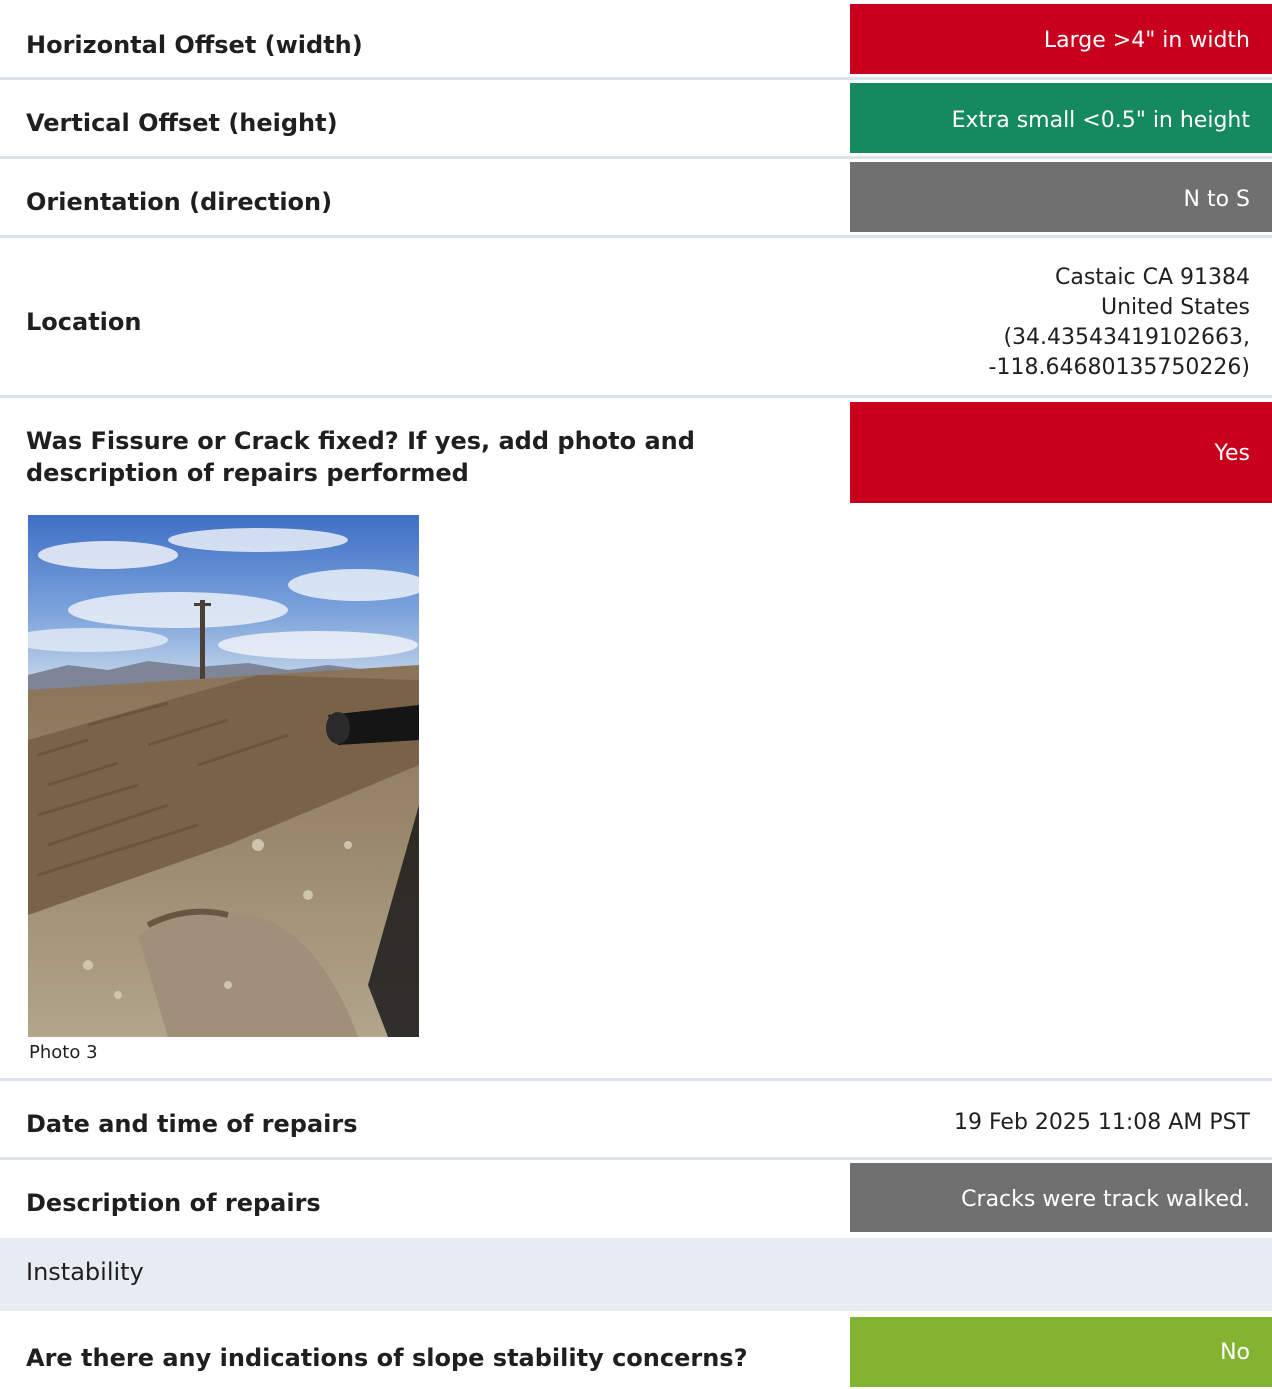 Image resolution: width=1272 pixels, height=1389 pixels. What do you see at coordinates (1152, 277) in the screenshot?
I see `location-line: Castaic CA 91384` at bounding box center [1152, 277].